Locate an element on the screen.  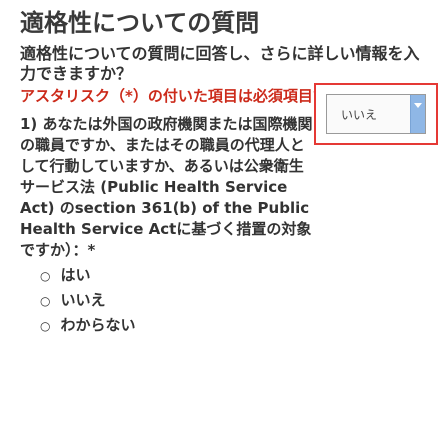
answer-select-value: いいえ is located at coordinates (359, 115).